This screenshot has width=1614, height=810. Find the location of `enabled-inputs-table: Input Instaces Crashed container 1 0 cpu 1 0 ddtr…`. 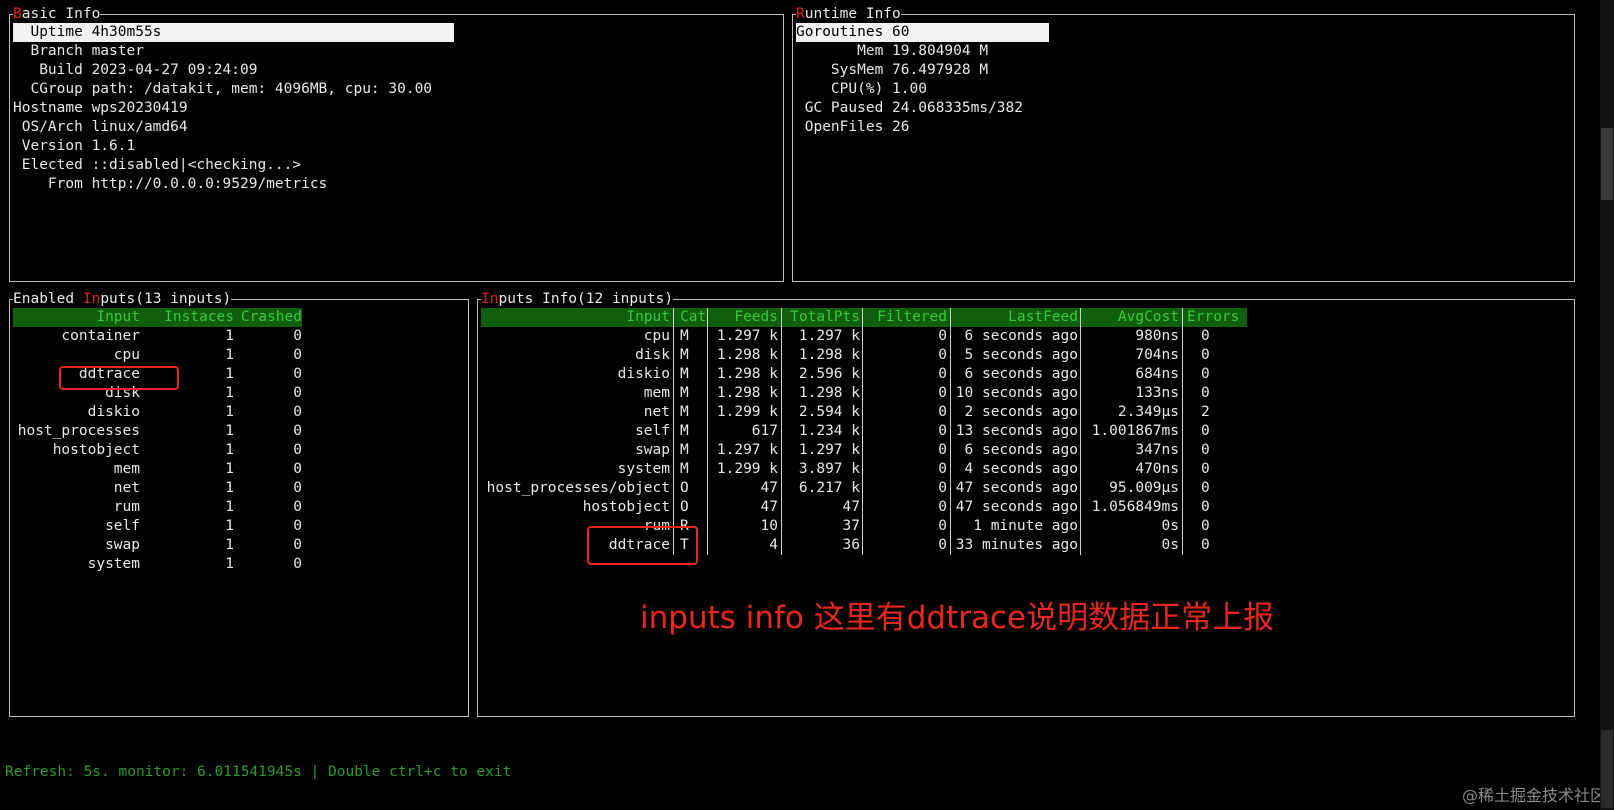

enabled-inputs-table: Input Instaces Crashed container 1 0 cpu 1 0 ddtr… is located at coordinates (157, 441).